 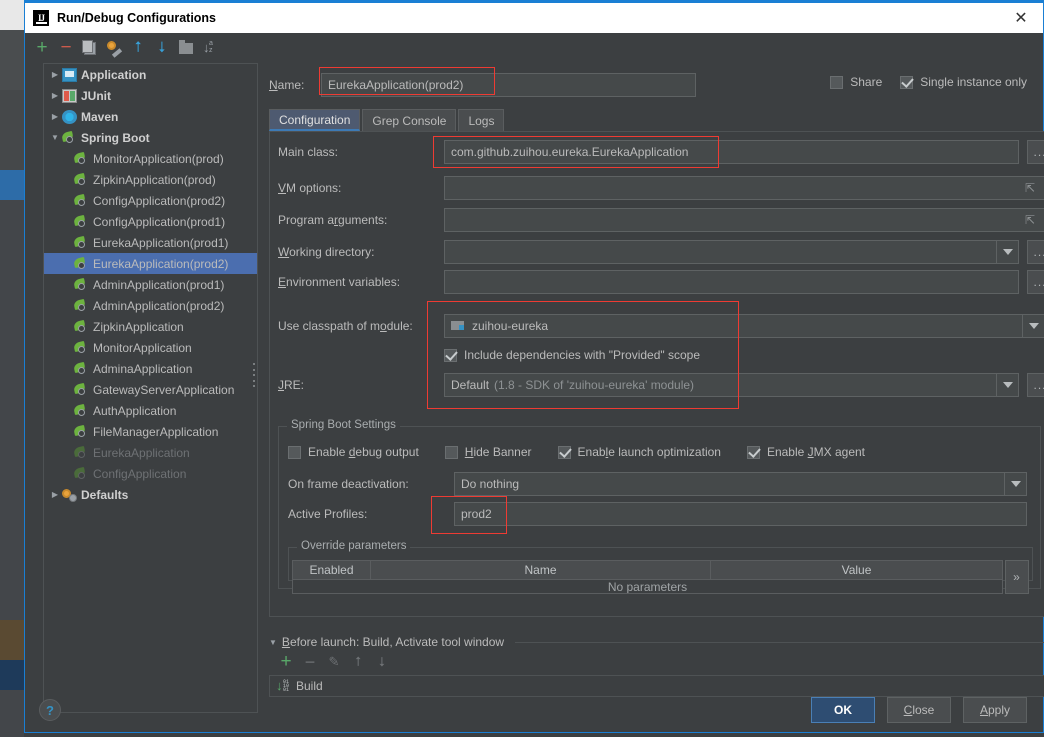 I want to click on tree-item-label: ConfigApplication(prod2), so click(x=159, y=200).